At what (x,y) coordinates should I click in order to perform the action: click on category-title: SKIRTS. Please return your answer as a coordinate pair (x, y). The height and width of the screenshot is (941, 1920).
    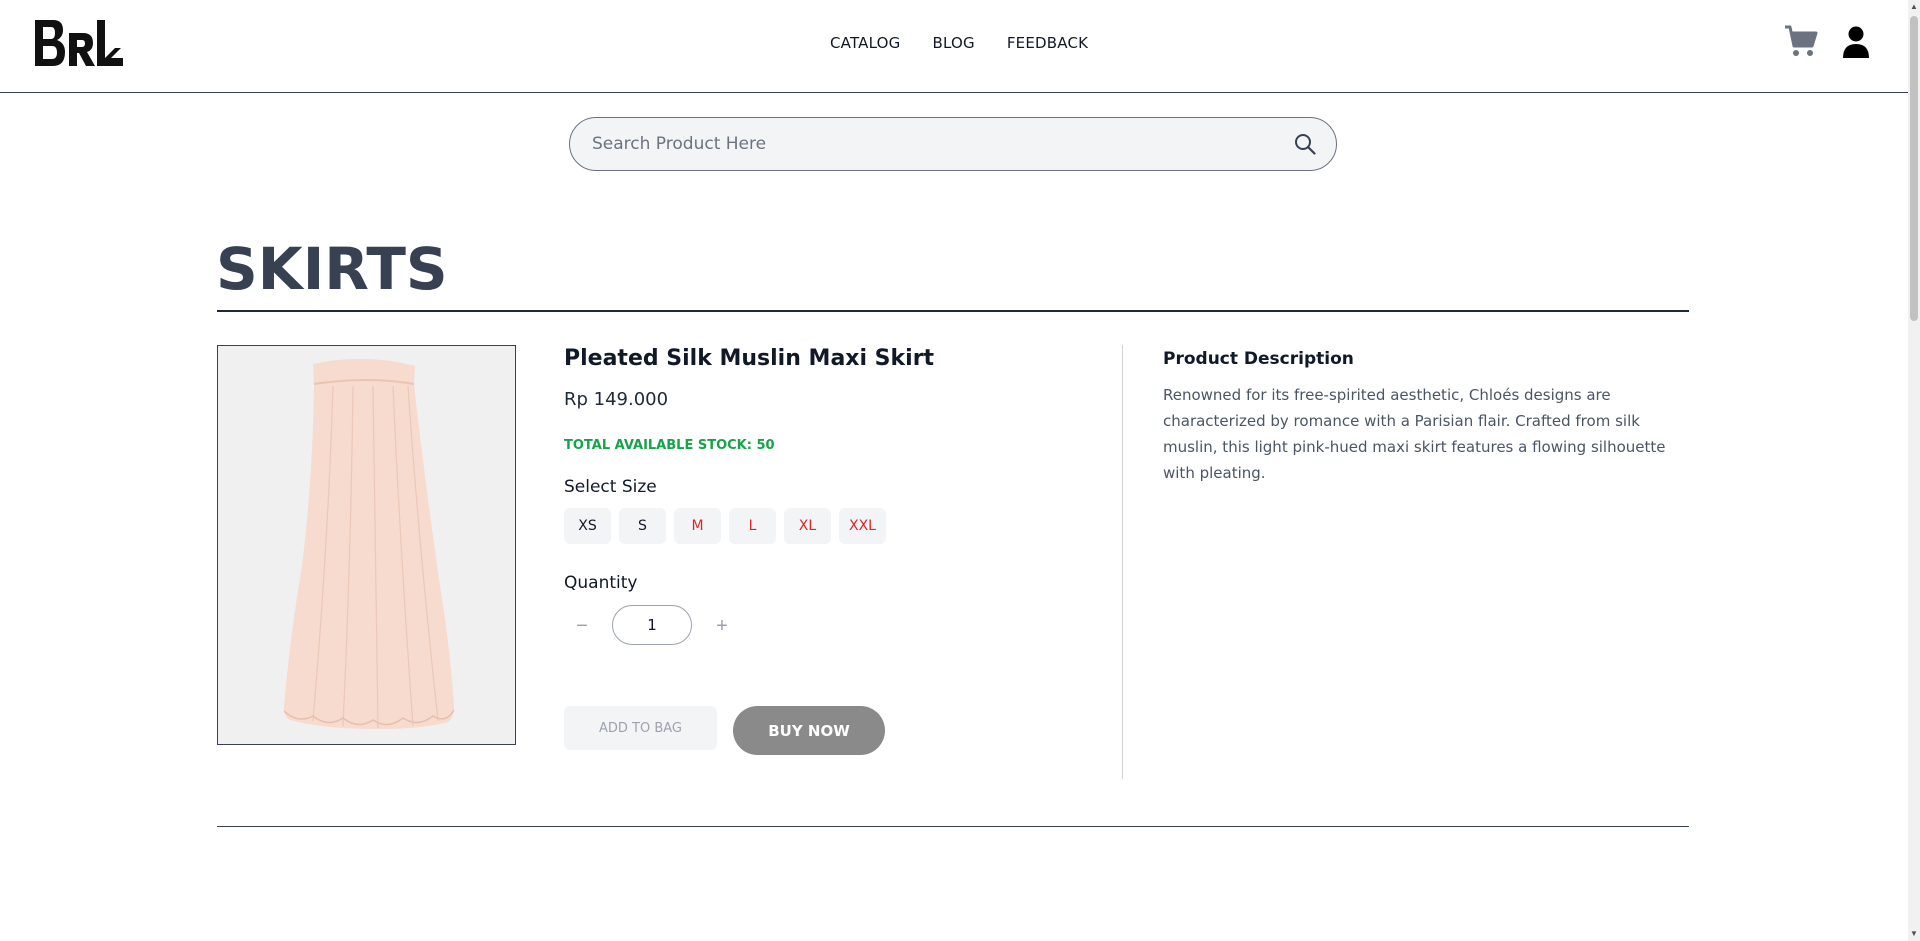
    Looking at the image, I should click on (332, 269).